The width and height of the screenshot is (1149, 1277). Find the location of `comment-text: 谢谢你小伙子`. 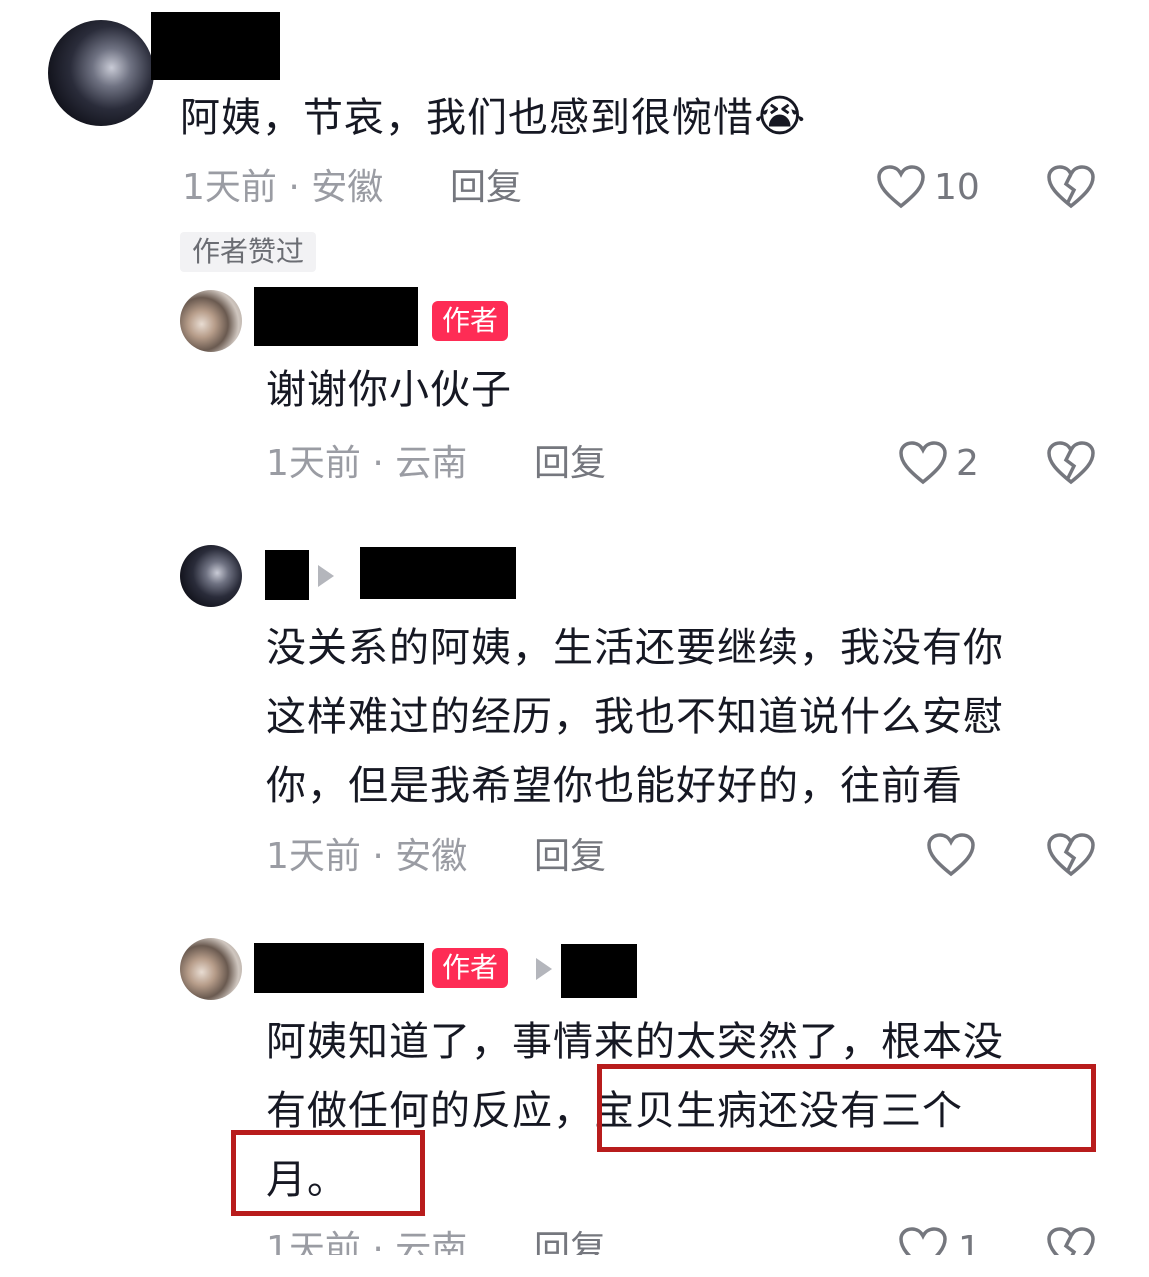

comment-text: 谢谢你小伙子 is located at coordinates (389, 390).